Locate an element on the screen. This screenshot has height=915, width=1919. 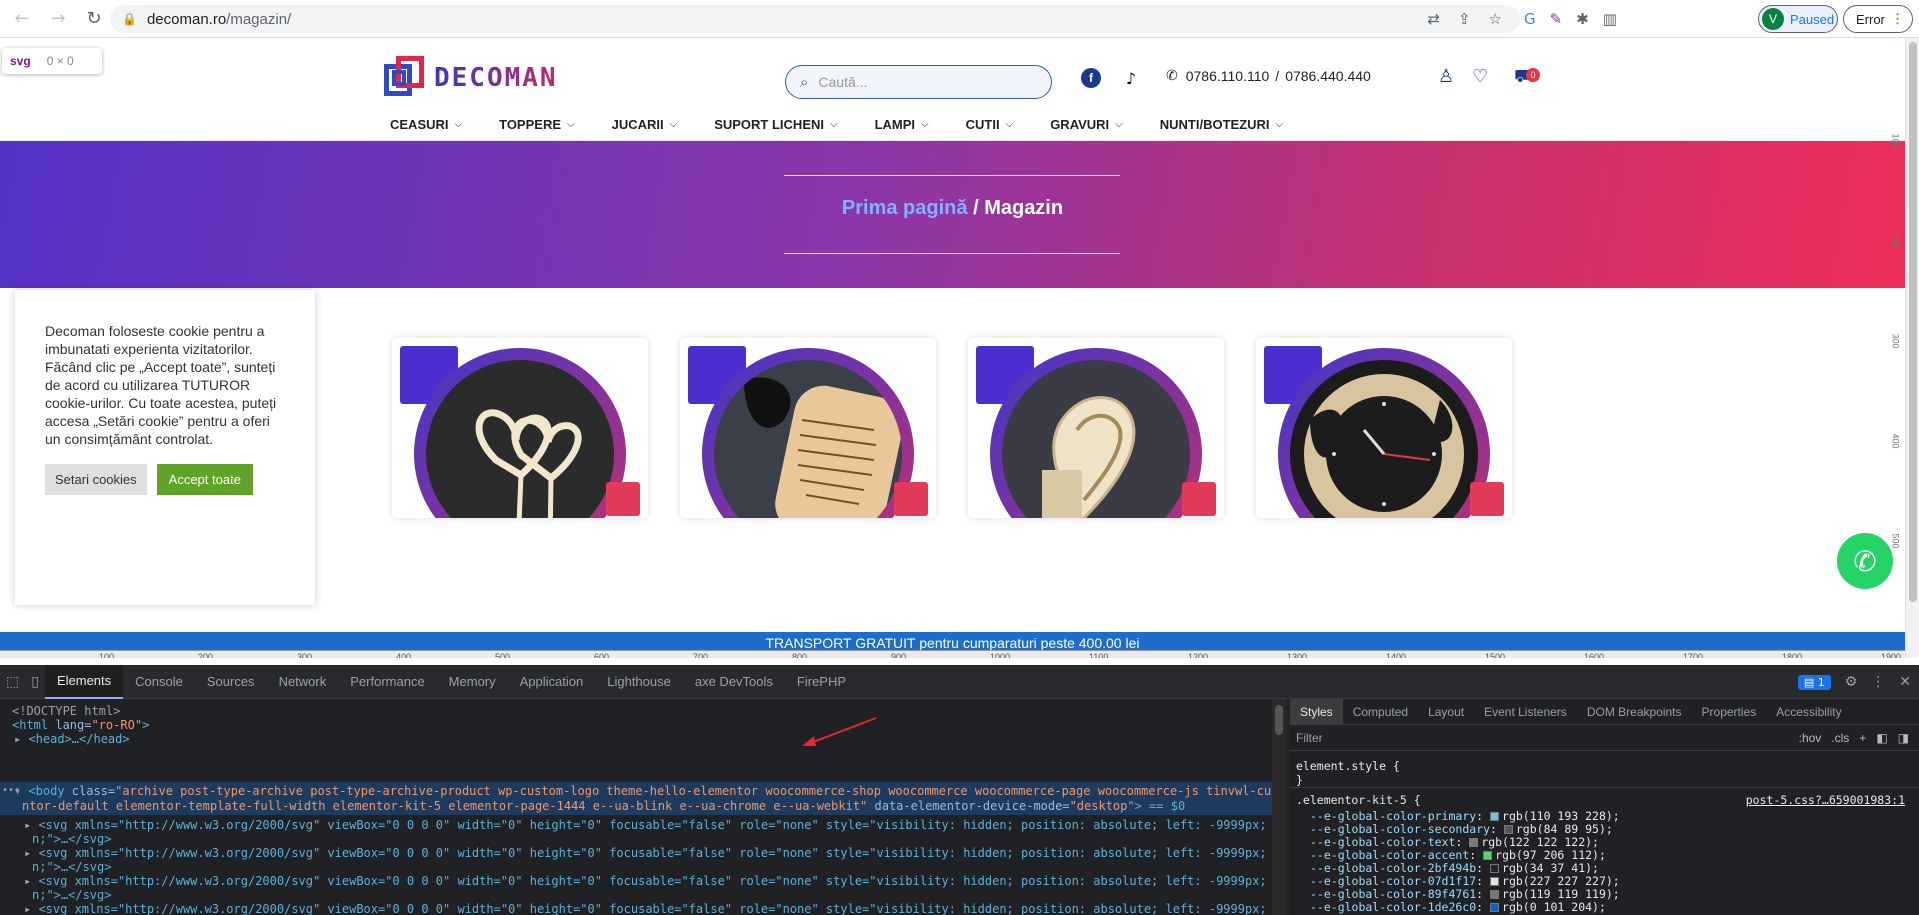
lock-icon: 🔒 is located at coordinates (129, 19).